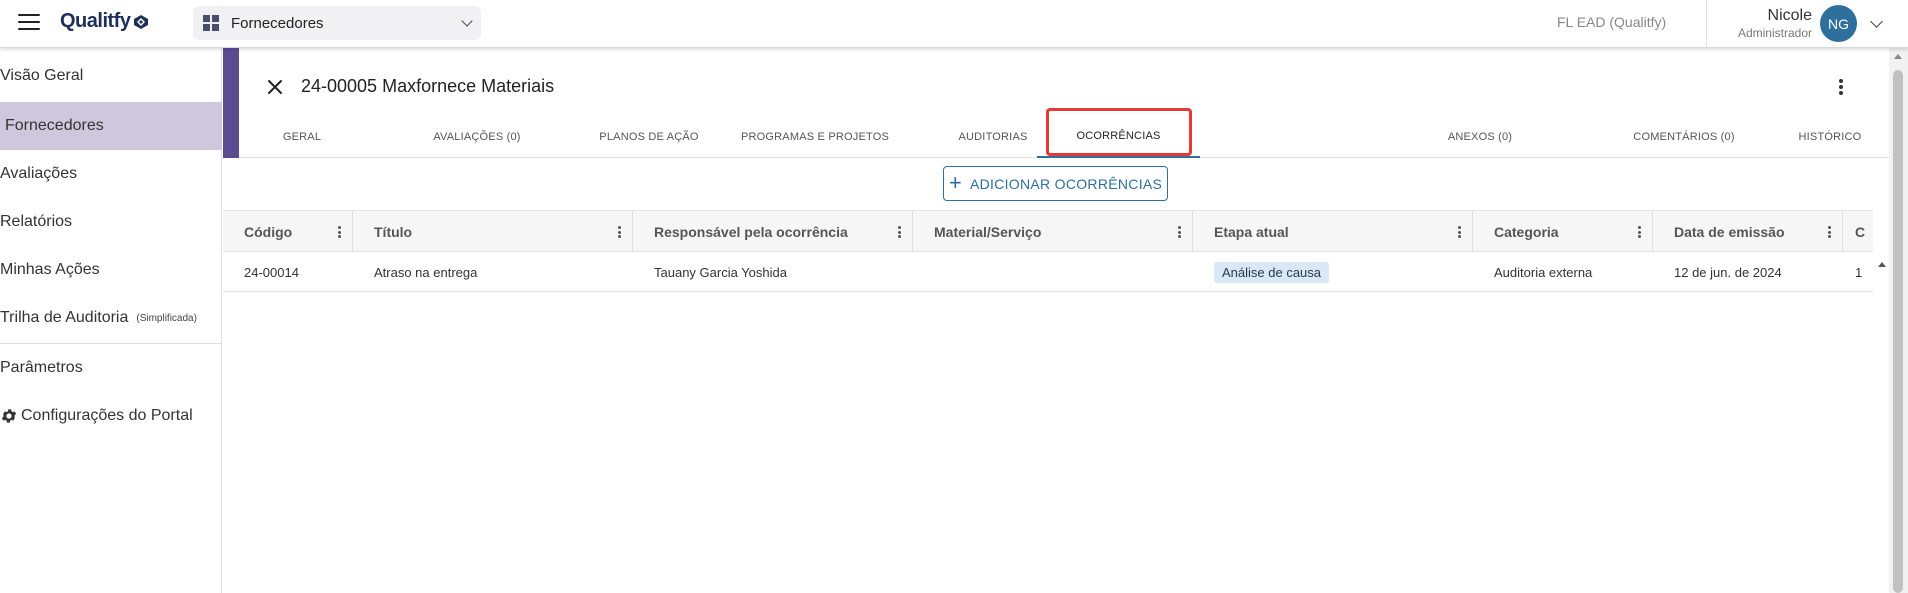 The image size is (1908, 593). I want to click on tab-label: COMENTÁRIOS (0), so click(1684, 137).